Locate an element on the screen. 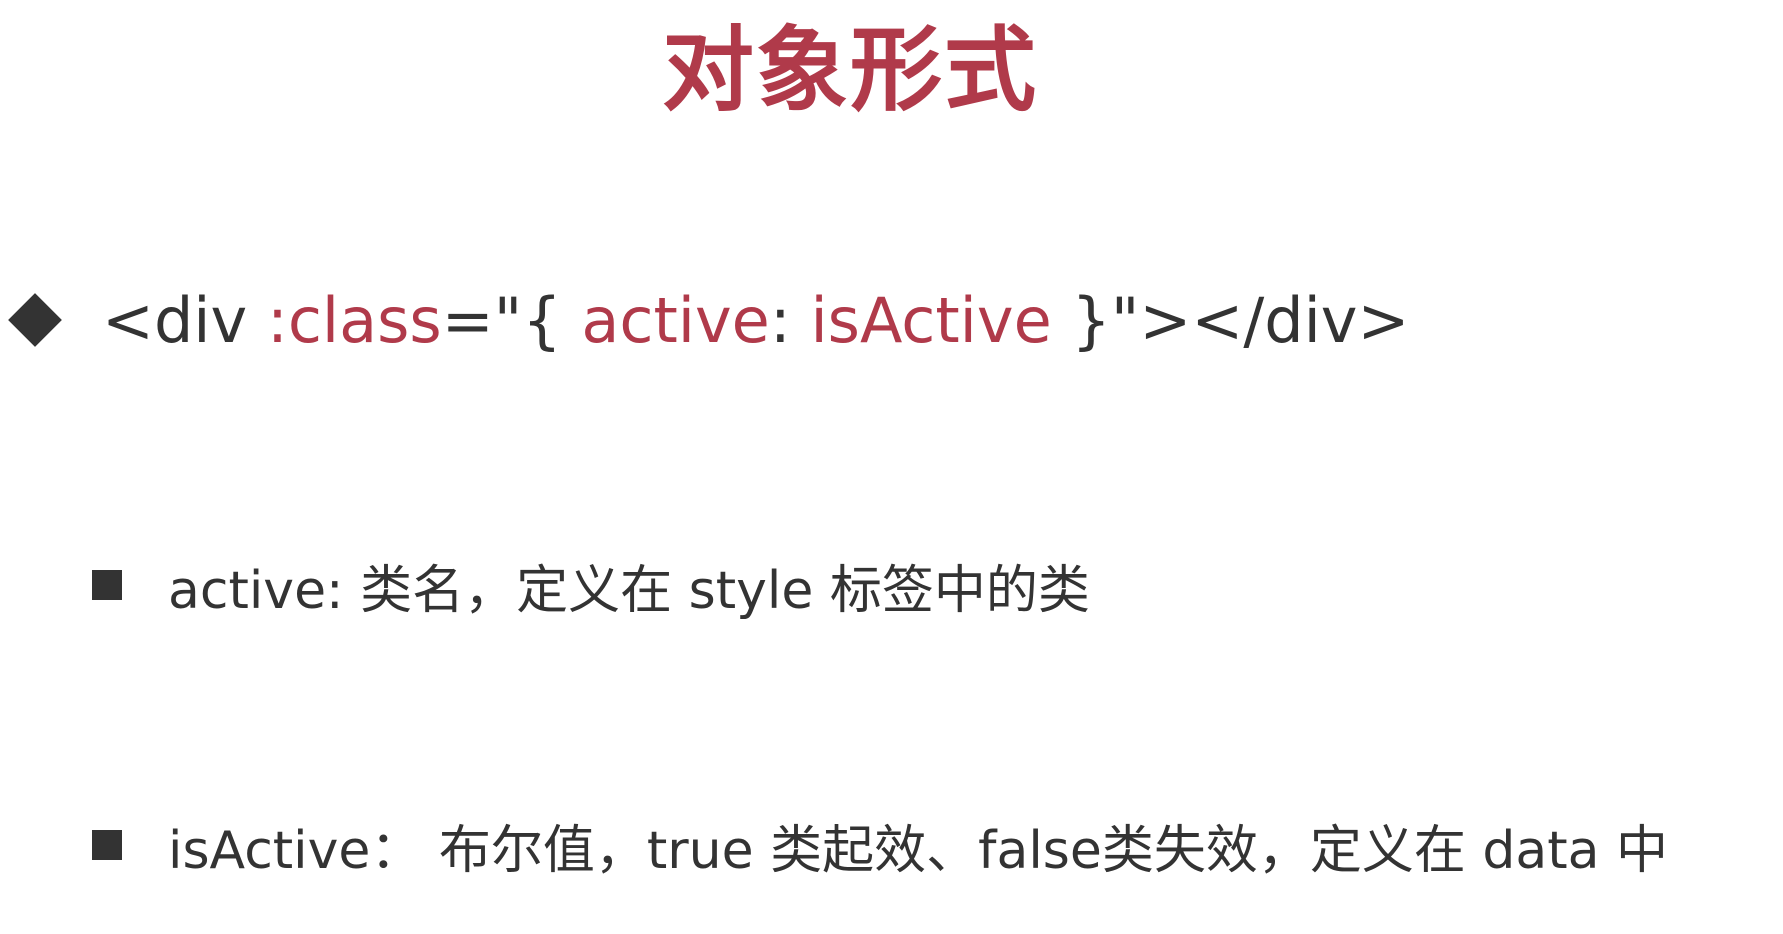 This screenshot has height=934, width=1783. code-value: isActive is located at coordinates (931, 320).